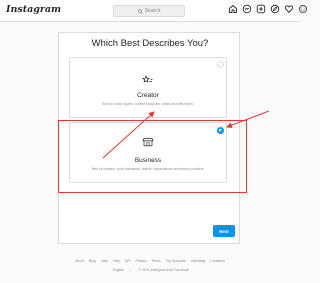 The image size is (320, 283). I want to click on footer-bottom: English ⌄ © 2021 Instagram from Facebook, so click(150, 270).